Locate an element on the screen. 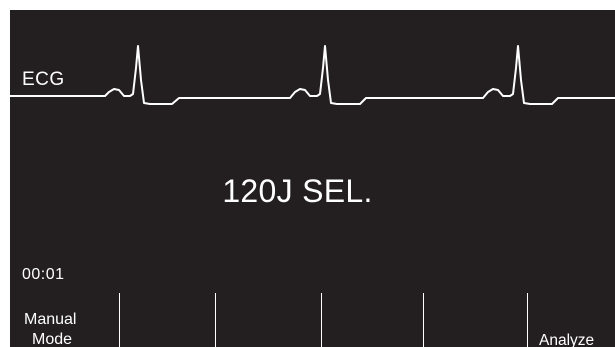 This screenshot has width=615, height=347. elapsed-time: 00:01 is located at coordinates (43, 274).